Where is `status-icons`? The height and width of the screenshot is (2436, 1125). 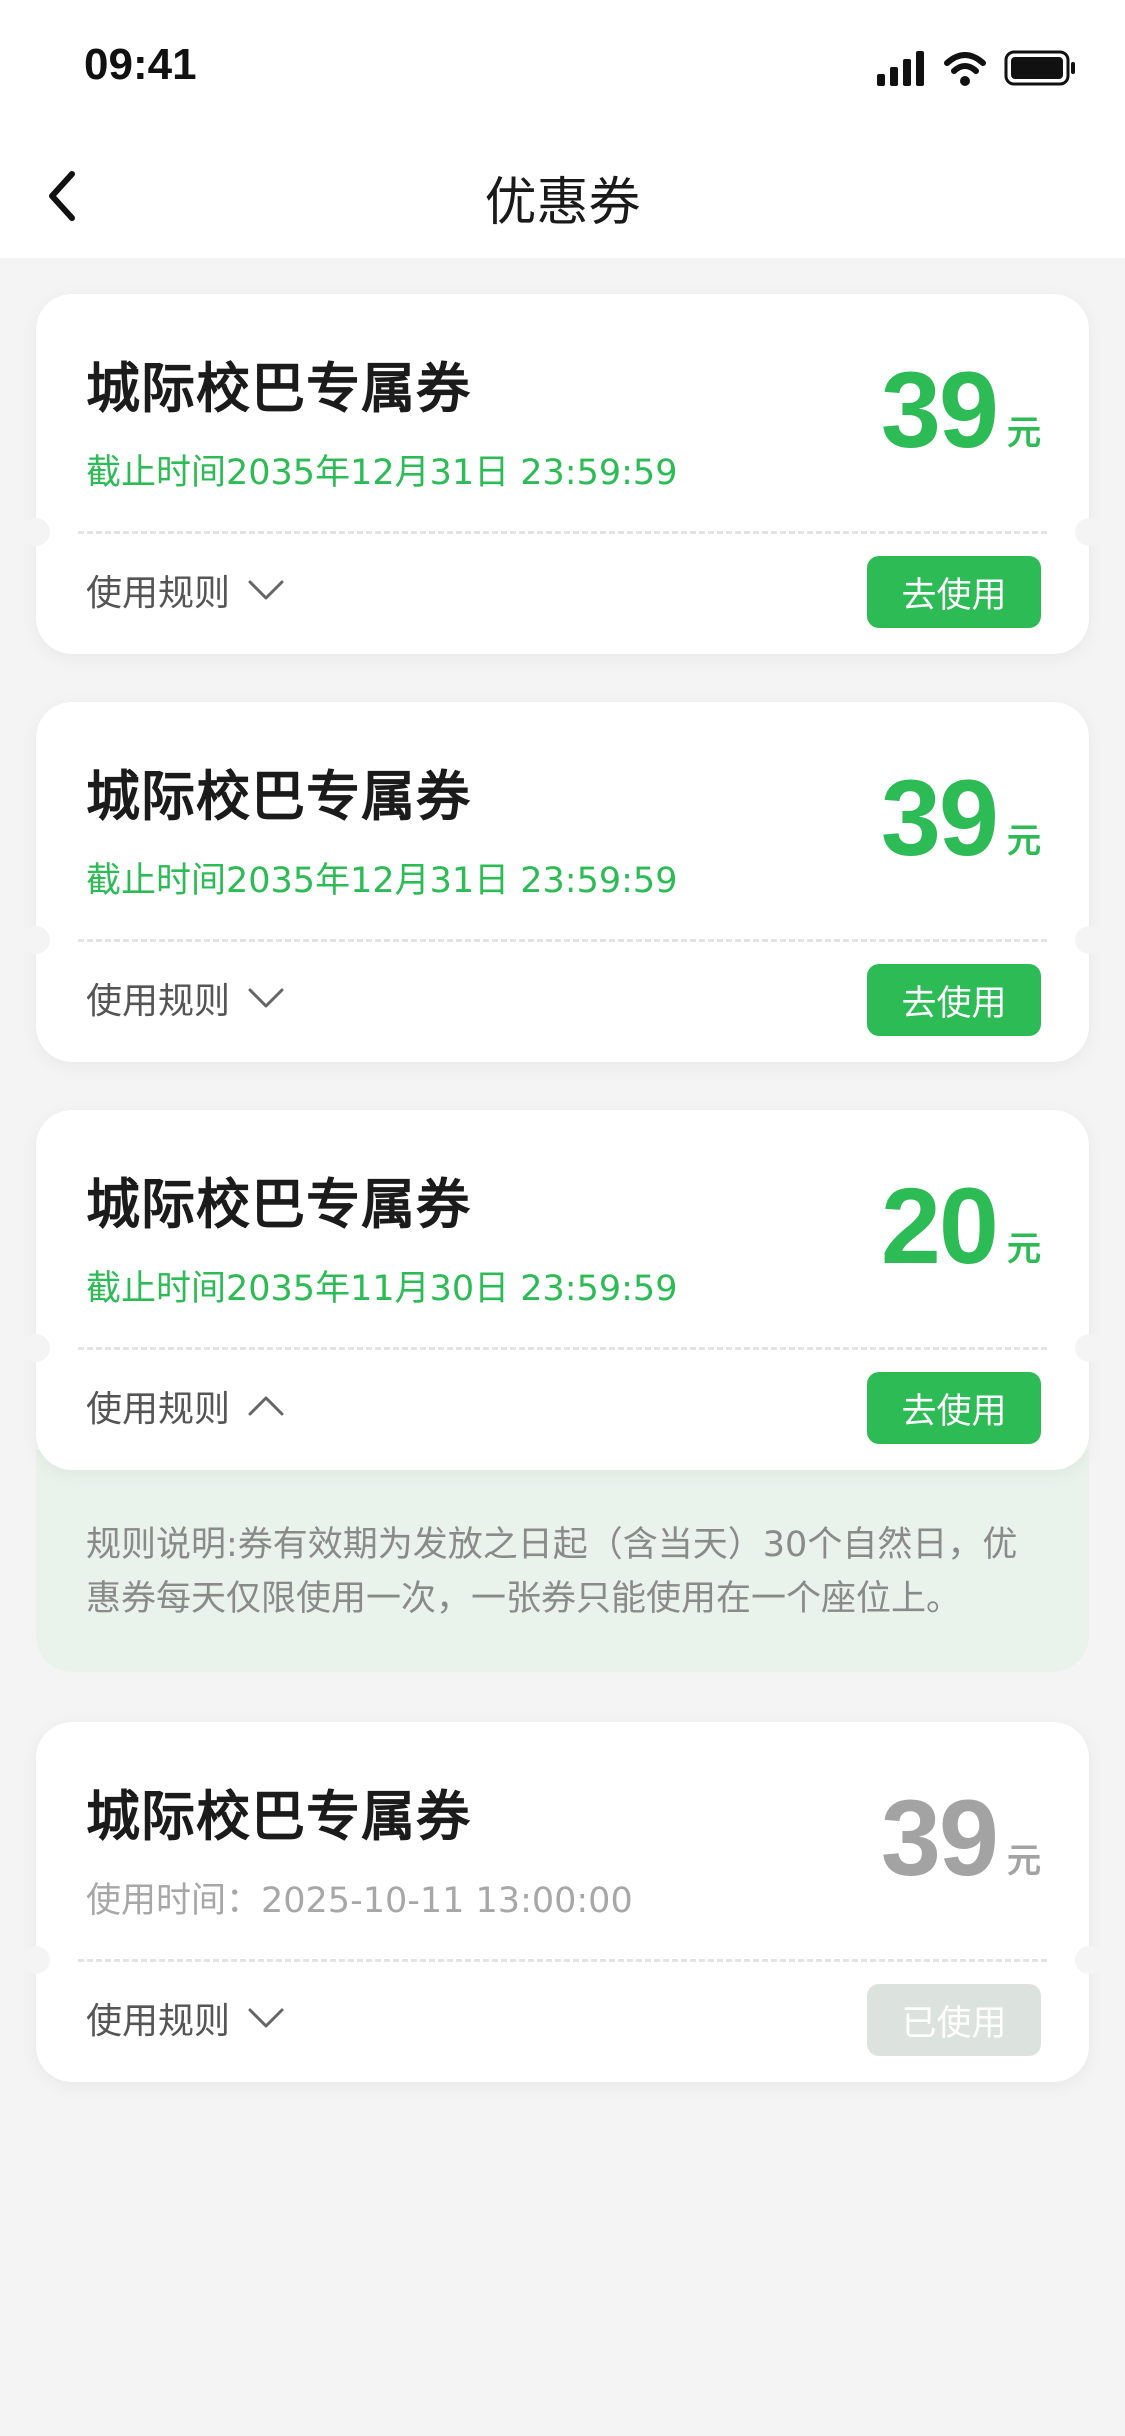 status-icons is located at coordinates (977, 68).